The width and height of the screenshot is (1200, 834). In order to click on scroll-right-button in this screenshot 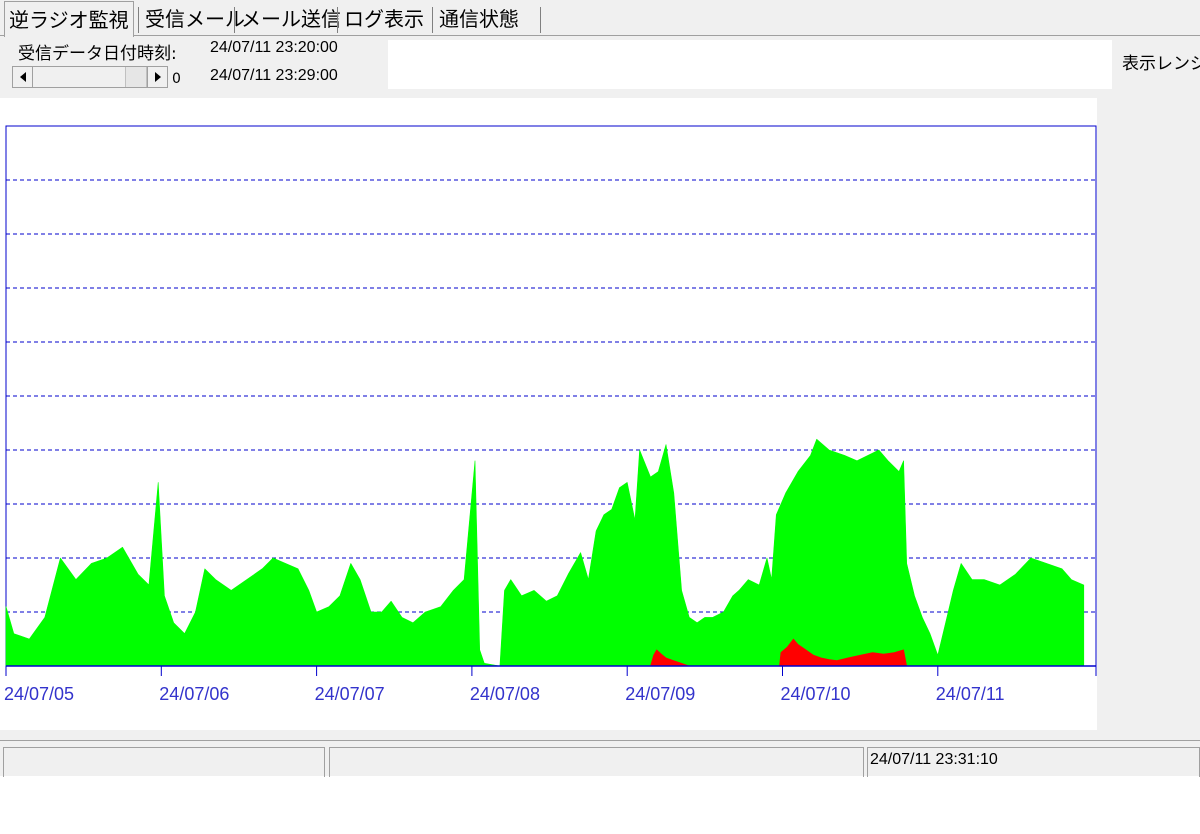, I will do `click(157, 77)`.